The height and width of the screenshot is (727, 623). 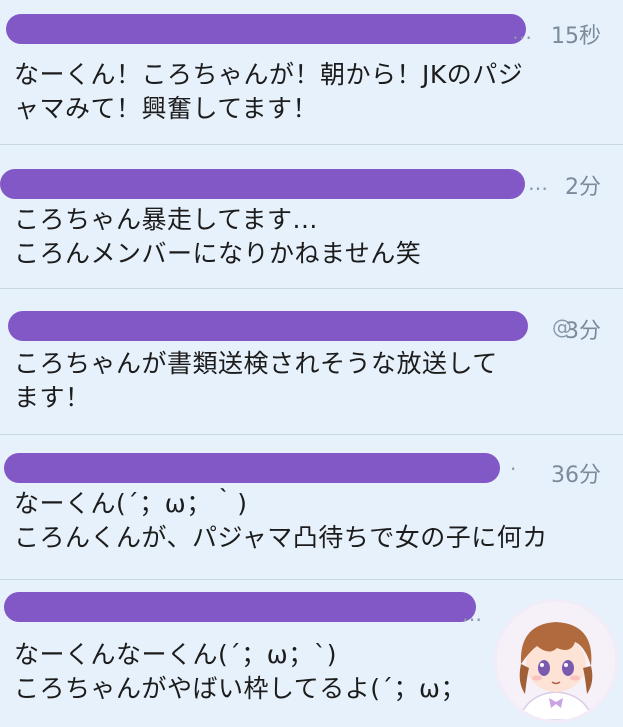 I want to click on avatar-icon, so click(x=556, y=661).